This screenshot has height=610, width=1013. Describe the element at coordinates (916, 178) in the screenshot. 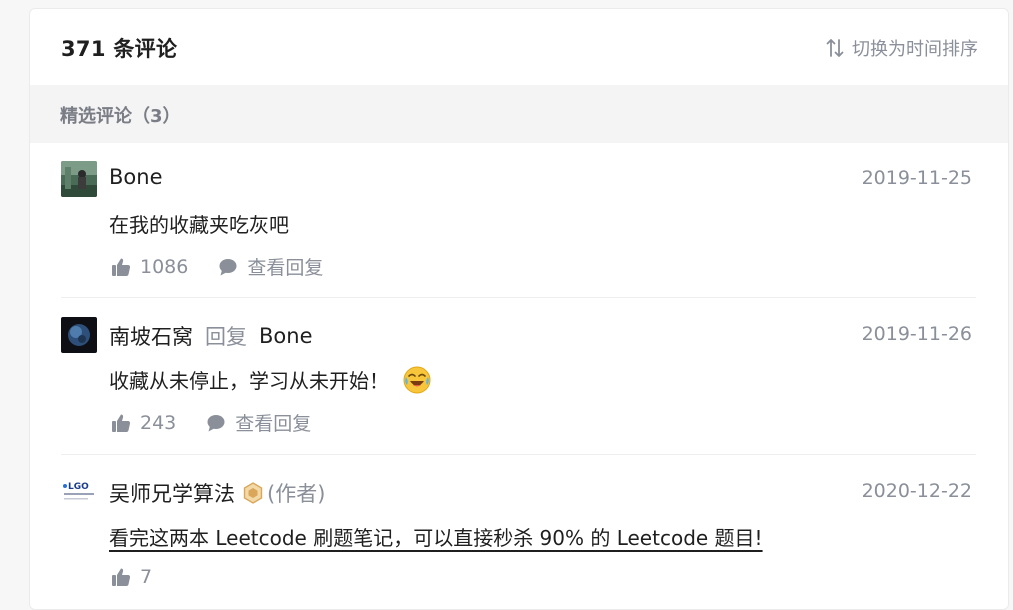

I see `comment-date: 2019-11-25` at that location.